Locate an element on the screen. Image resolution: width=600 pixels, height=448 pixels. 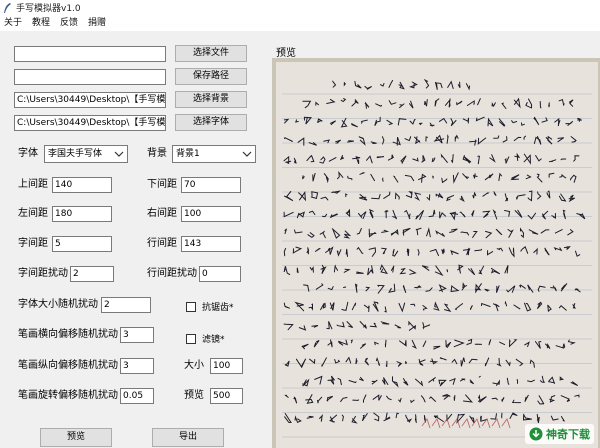
char-spacing-jitter-label: 字间距扰动 is located at coordinates (43, 273).